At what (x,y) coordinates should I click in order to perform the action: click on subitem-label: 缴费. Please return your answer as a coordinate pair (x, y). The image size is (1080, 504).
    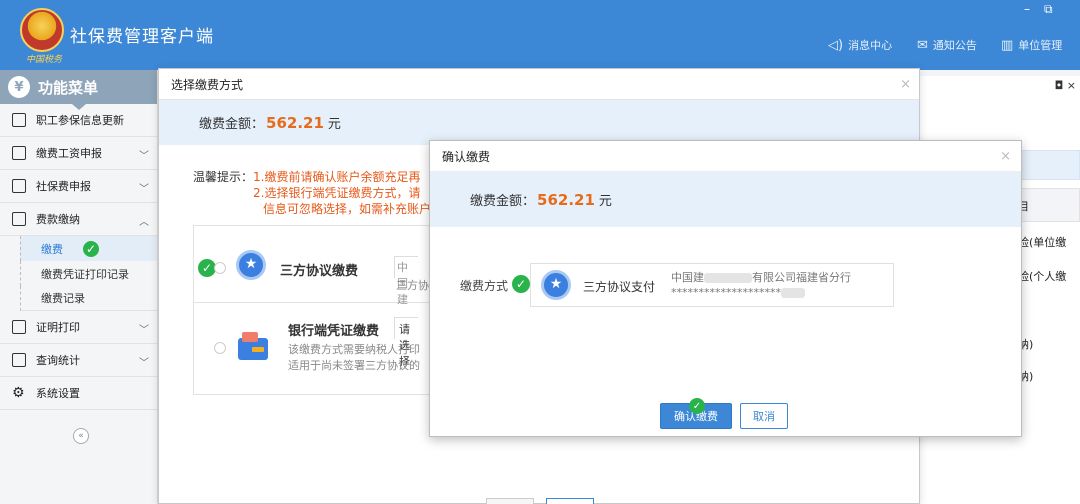
    Looking at the image, I should click on (52, 249).